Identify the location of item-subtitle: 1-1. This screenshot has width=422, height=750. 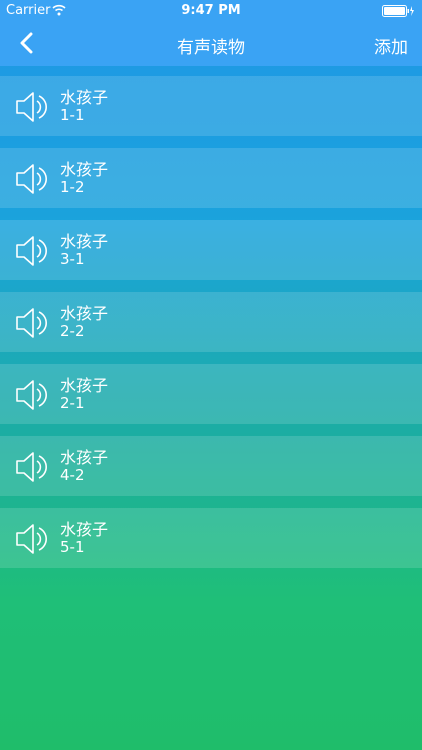
(72, 115).